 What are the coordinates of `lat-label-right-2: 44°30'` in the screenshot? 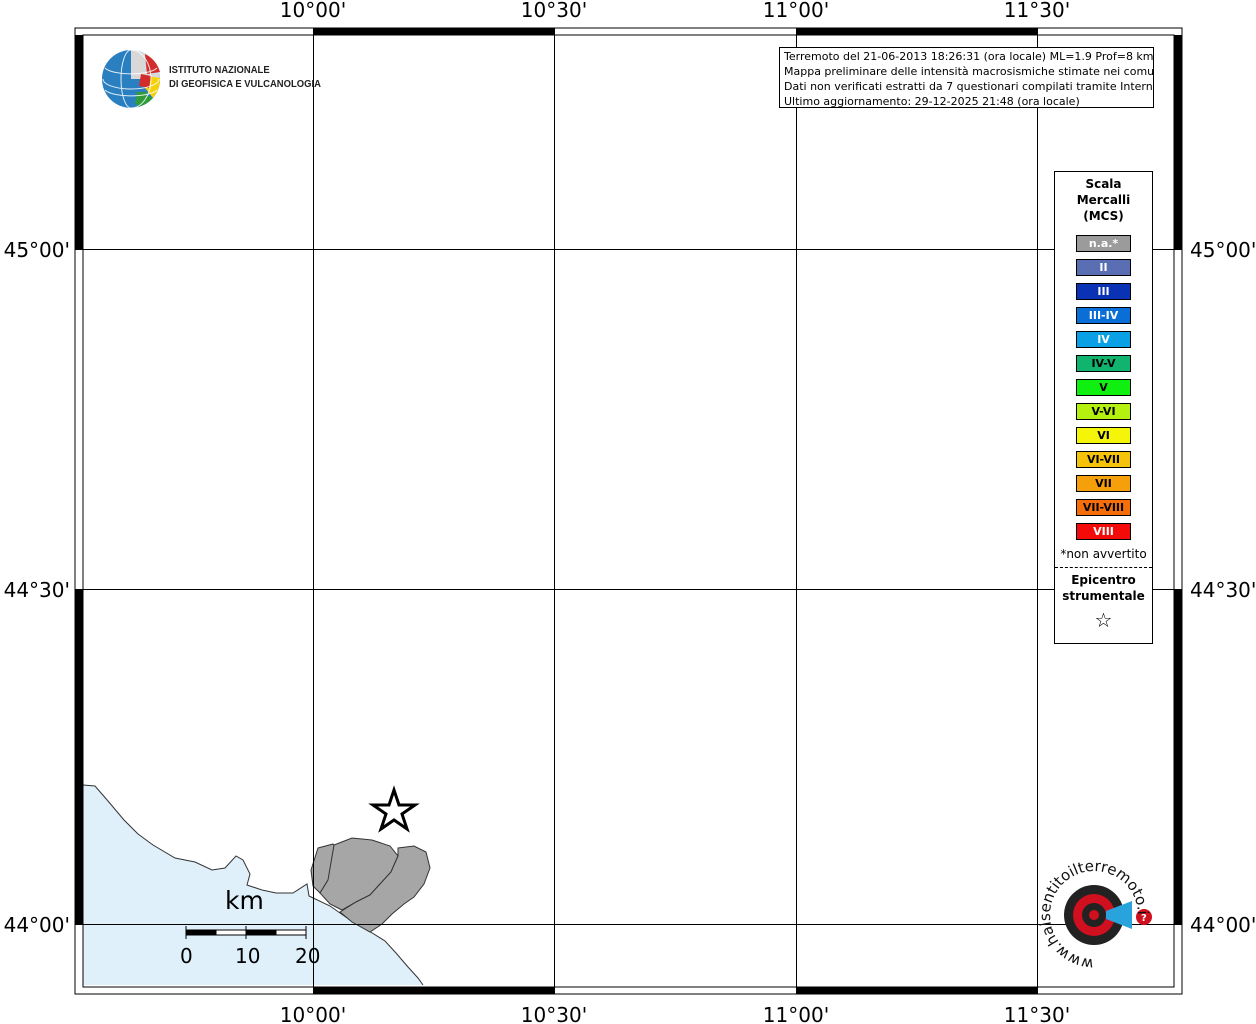 It's located at (1223, 590).